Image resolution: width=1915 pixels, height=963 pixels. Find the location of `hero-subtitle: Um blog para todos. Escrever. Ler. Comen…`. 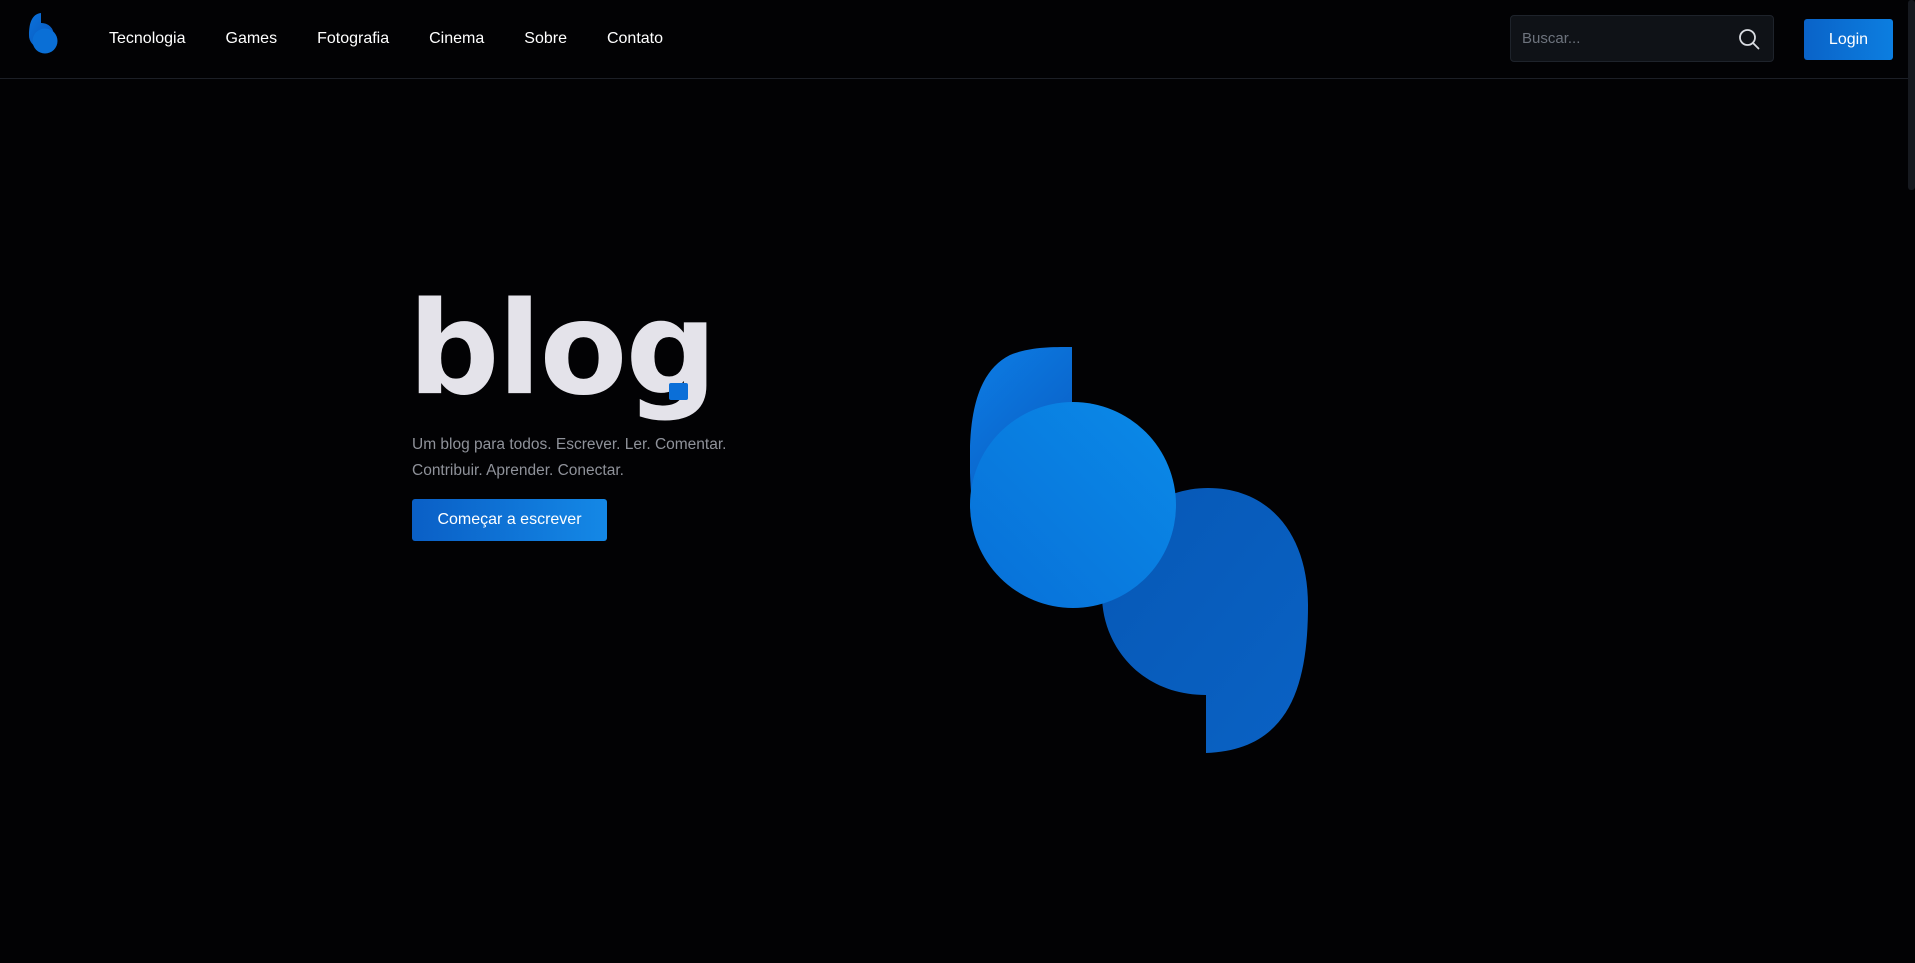

hero-subtitle: Um blog para todos. Escrever. Ler. Comen… is located at coordinates (592, 458).